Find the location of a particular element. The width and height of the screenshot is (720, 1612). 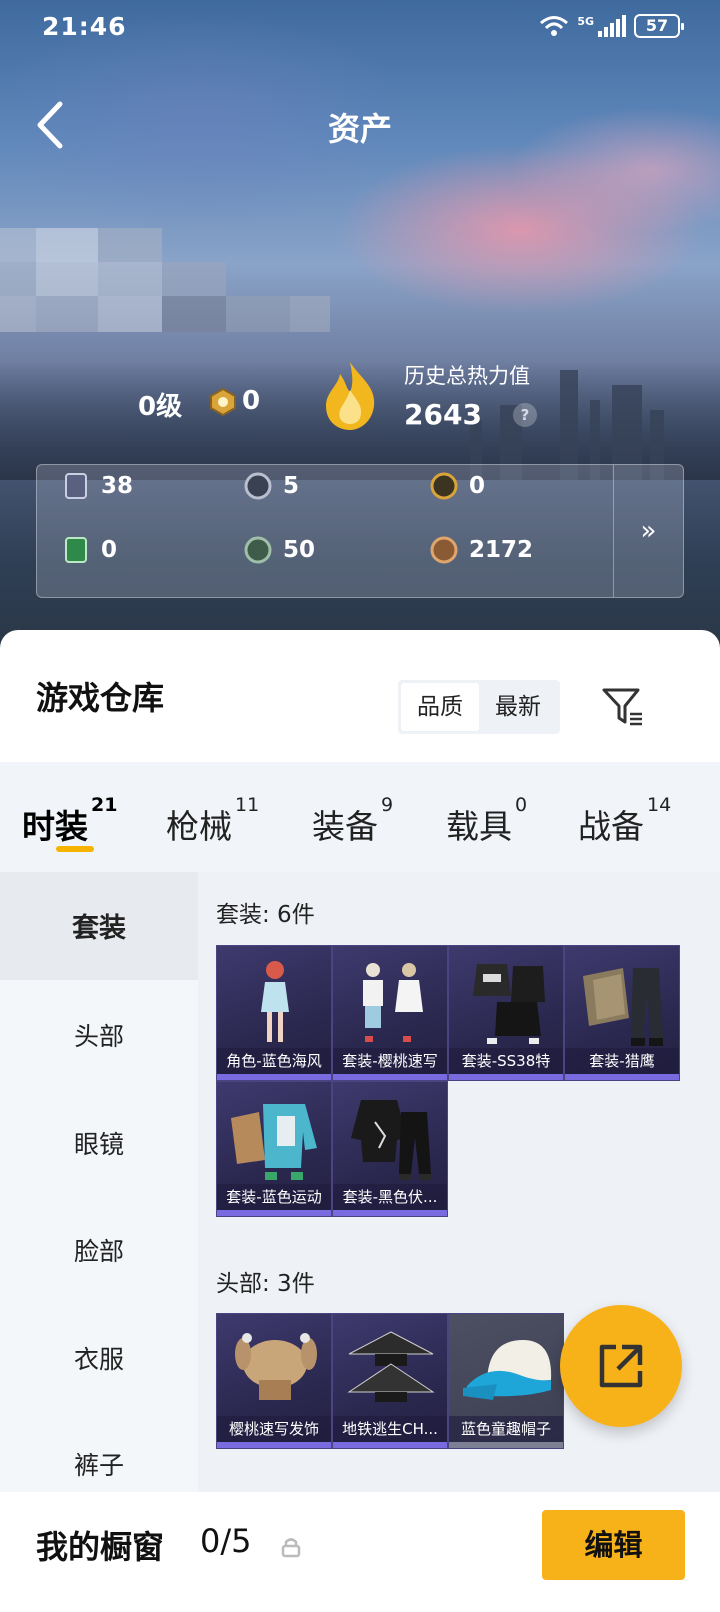

bronze-coin-icon is located at coordinates (444, 550).